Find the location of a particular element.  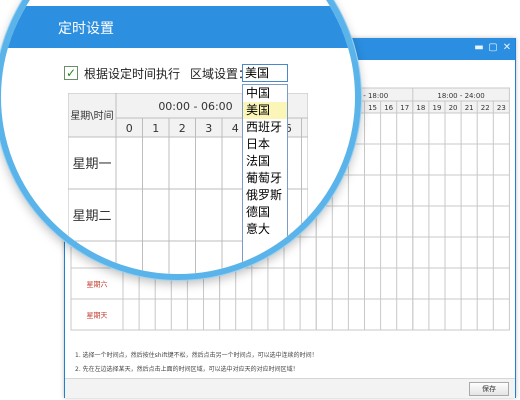

region-dropdown-list: 中国 美国 西班牙 日本 法国 葡萄牙 俄罗斯 德国 意大 is located at coordinates (265, 179).